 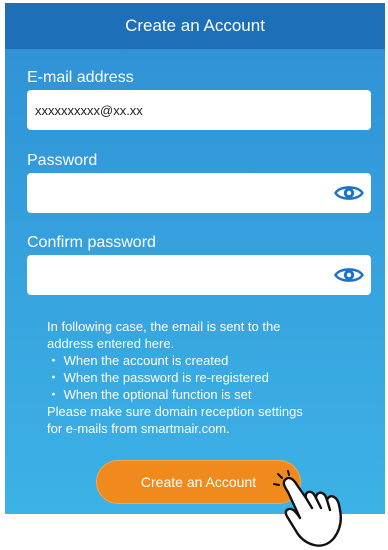 I want to click on confirm-password-field, so click(x=180, y=275).